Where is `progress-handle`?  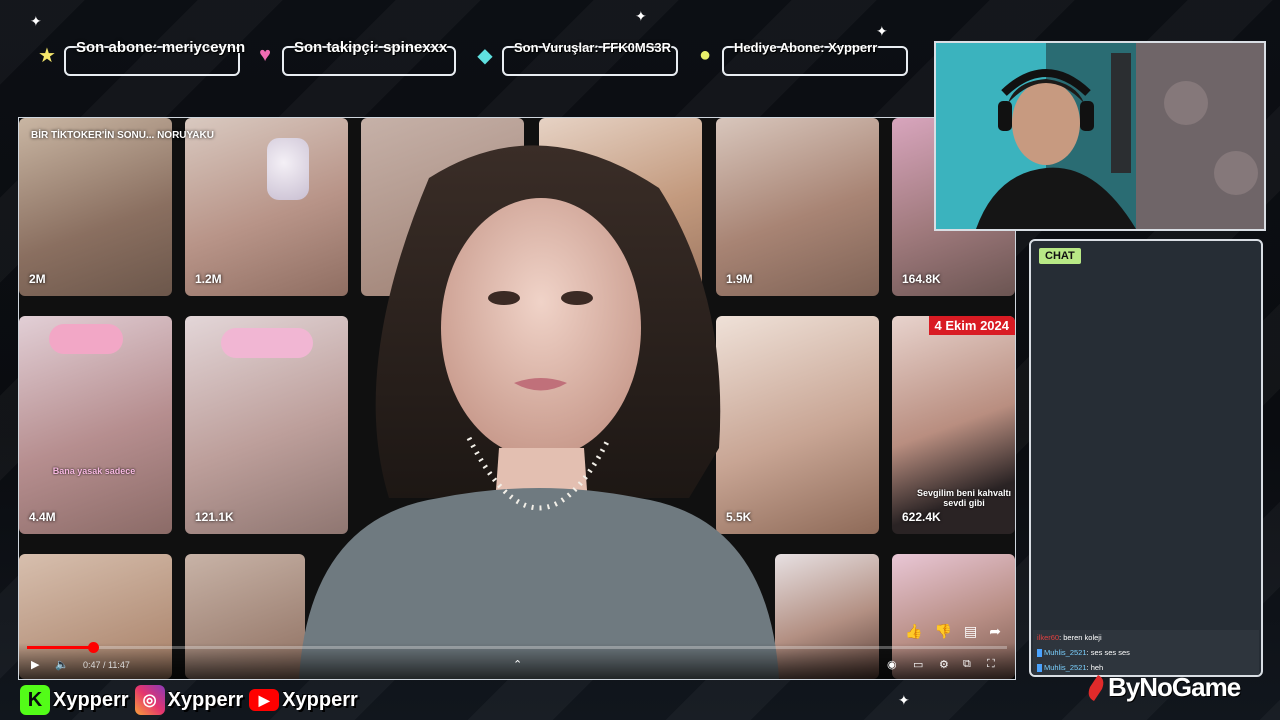 progress-handle is located at coordinates (93, 647).